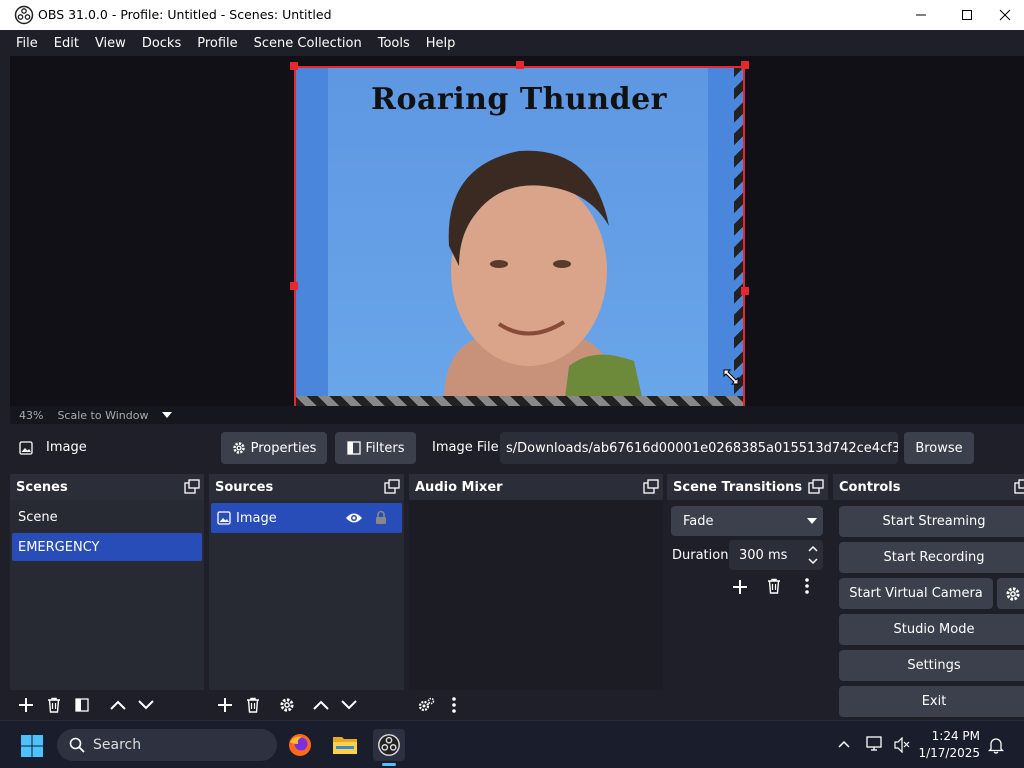 This screenshot has width=1024, height=768. What do you see at coordinates (807, 586) in the screenshot?
I see `more-vertical-icon` at bounding box center [807, 586].